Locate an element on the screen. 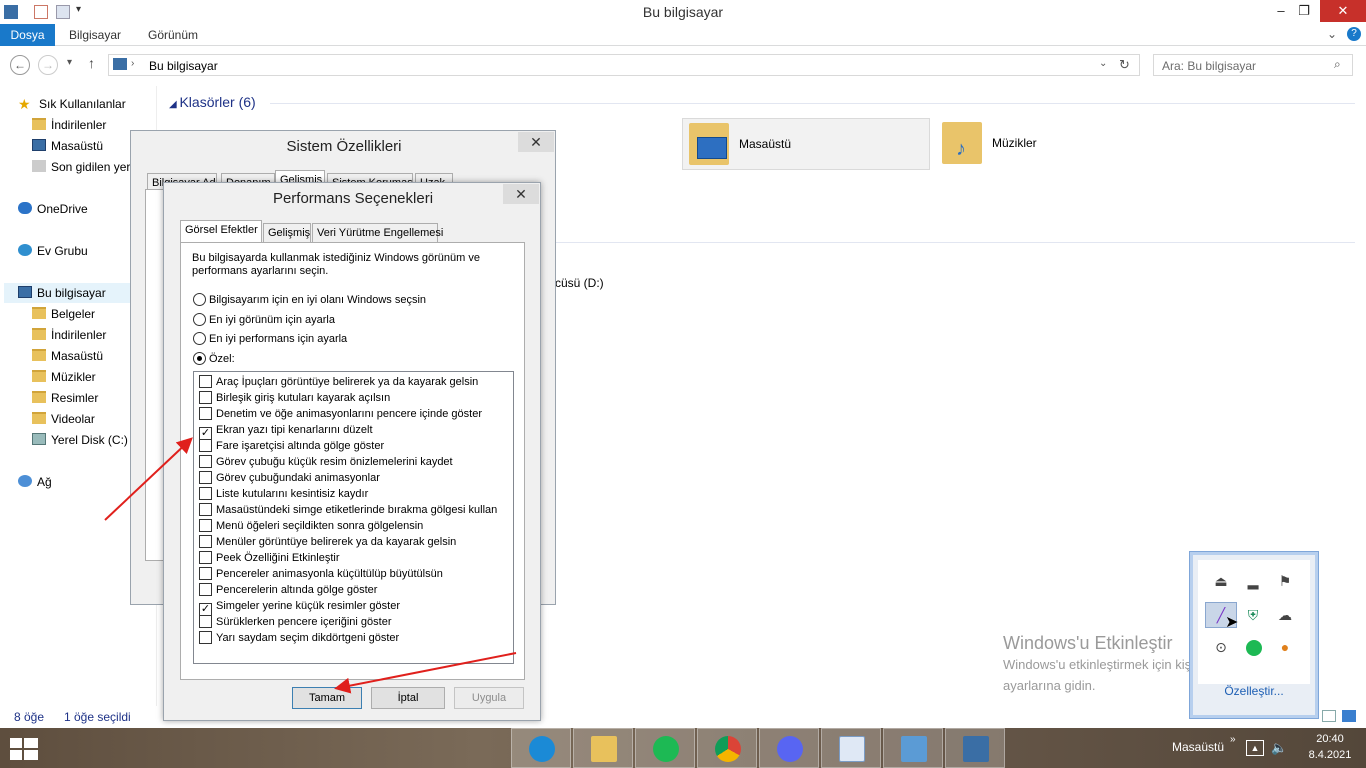  tab-view: Görünüm is located at coordinates (173, 35).